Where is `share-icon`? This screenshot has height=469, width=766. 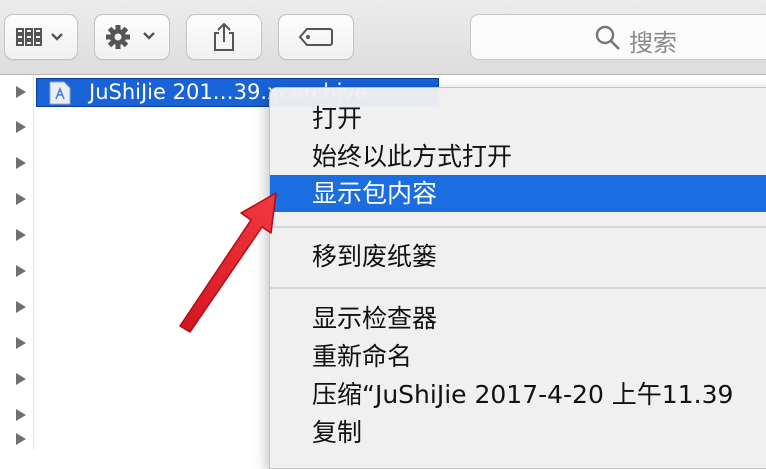
share-icon is located at coordinates (224, 36).